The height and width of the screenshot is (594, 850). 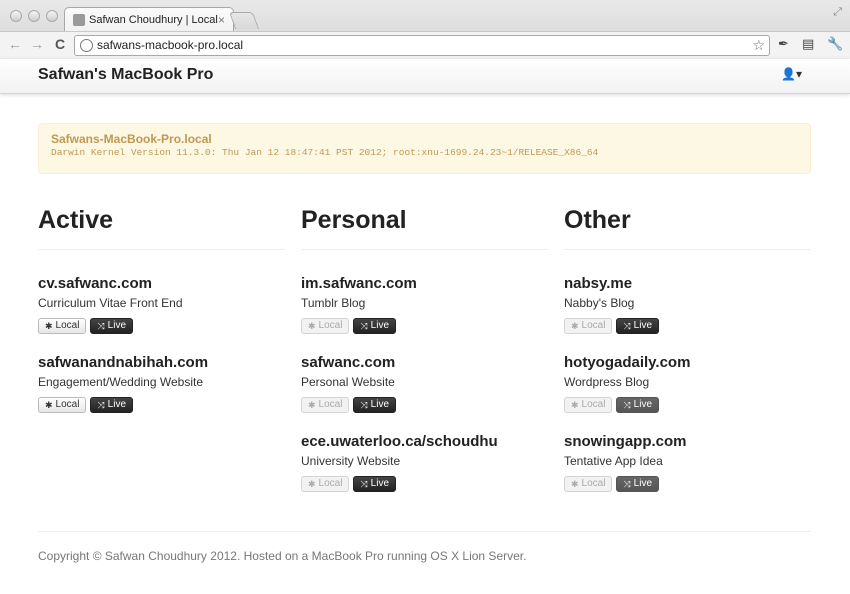 I want to click on hostname-text: Safwans-MacBook-Pro.local, so click(x=131, y=139).